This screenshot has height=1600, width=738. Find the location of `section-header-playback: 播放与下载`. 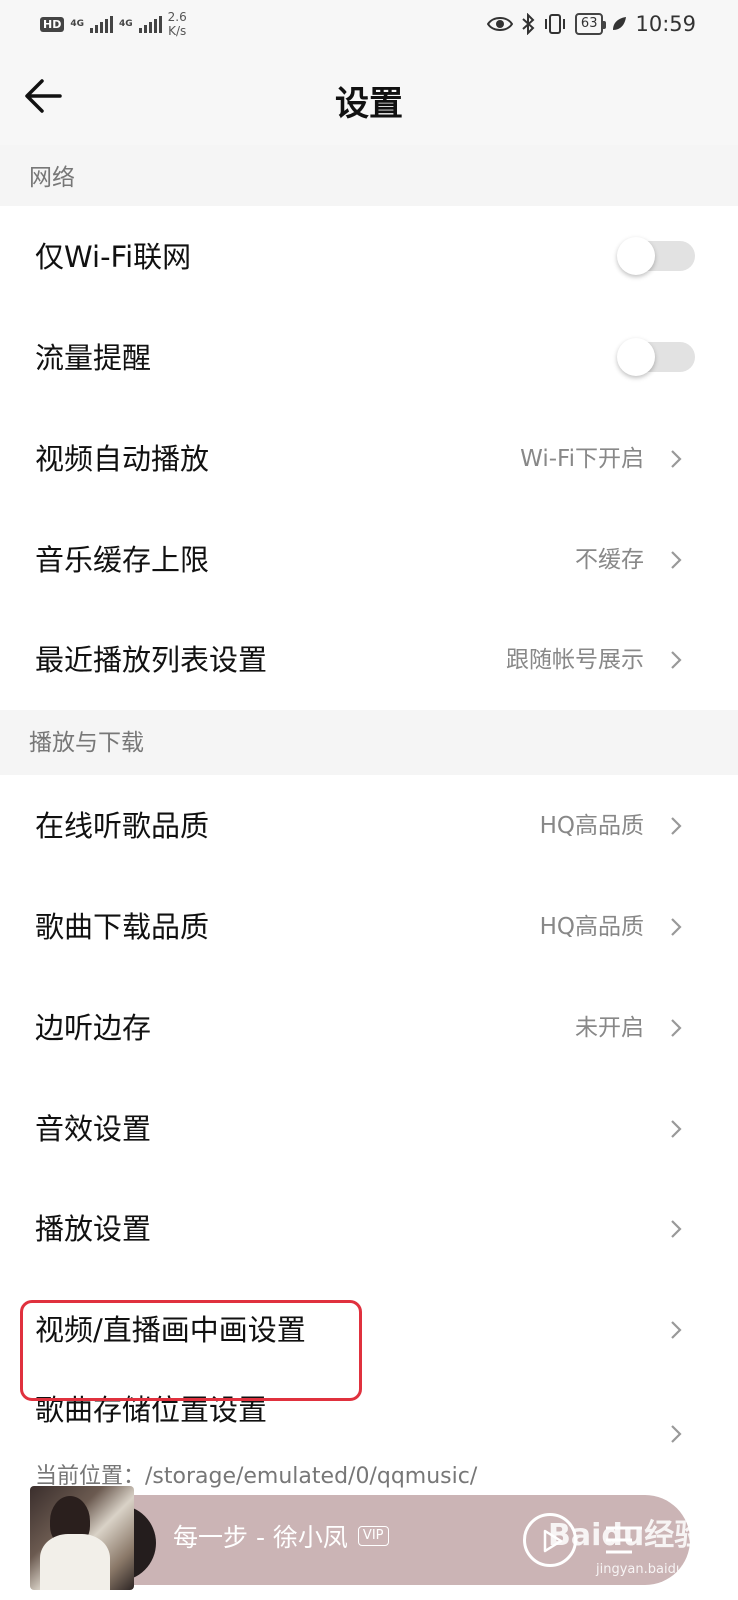

section-header-playback: 播放与下载 is located at coordinates (369, 743).